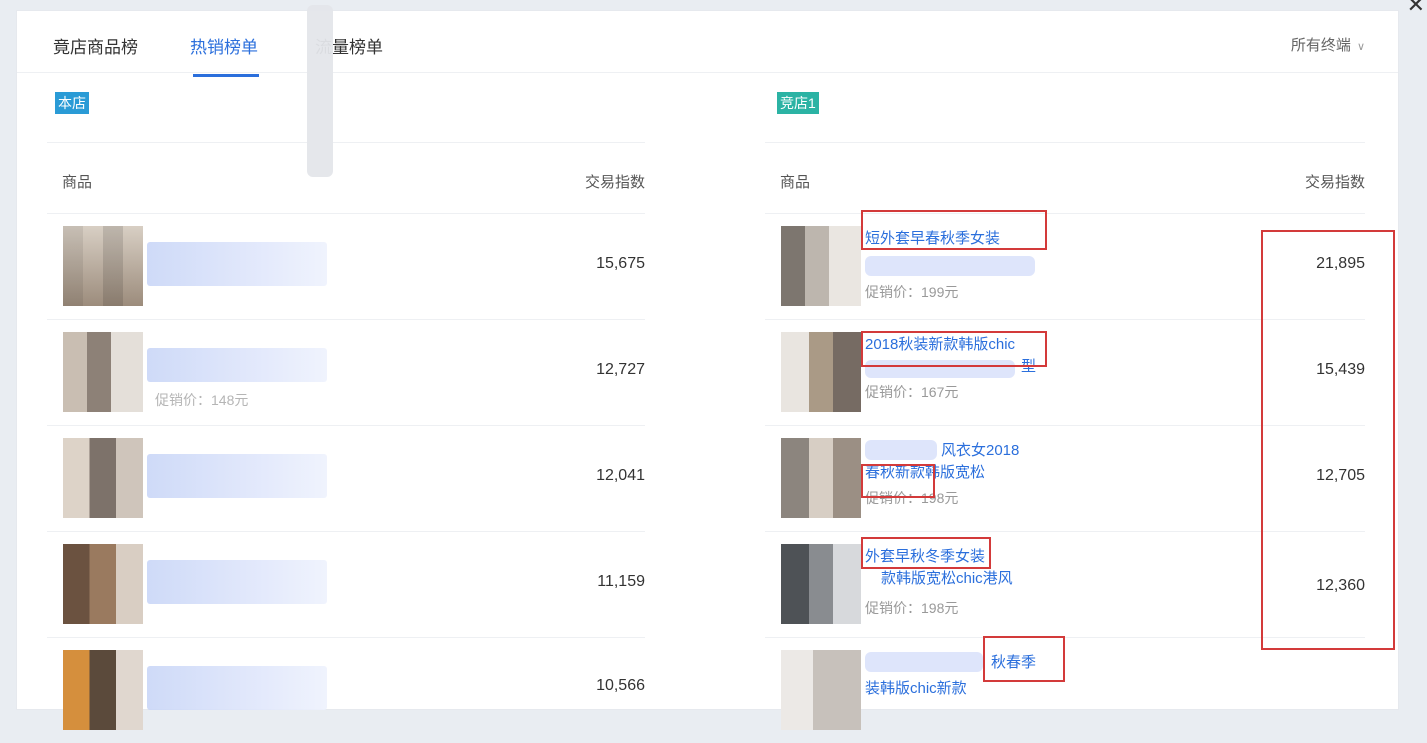  Describe the element at coordinates (620, 685) in the screenshot. I see `trade-index-value: 10,566` at that location.